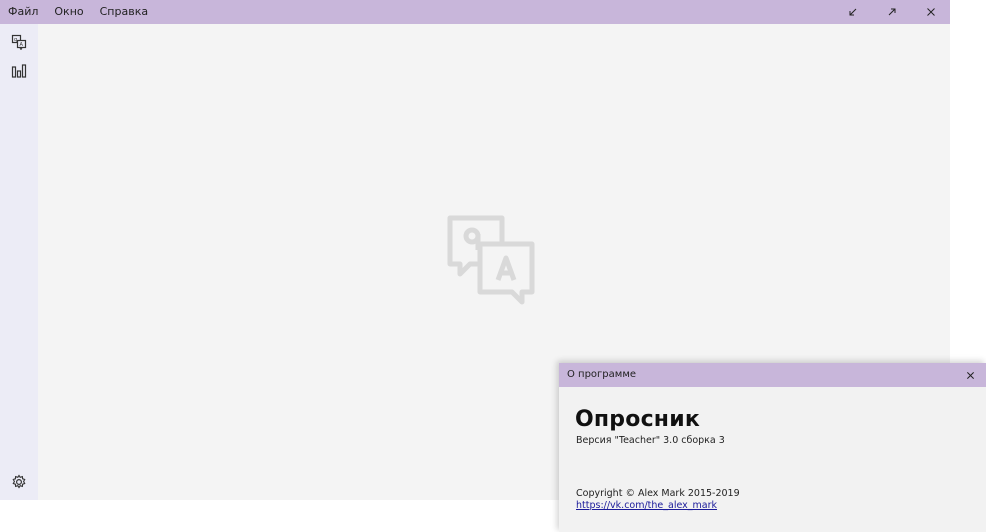 The width and height of the screenshot is (986, 532). Describe the element at coordinates (475, 12) in the screenshot. I see `titlebar: Файл Окно Справка` at that location.